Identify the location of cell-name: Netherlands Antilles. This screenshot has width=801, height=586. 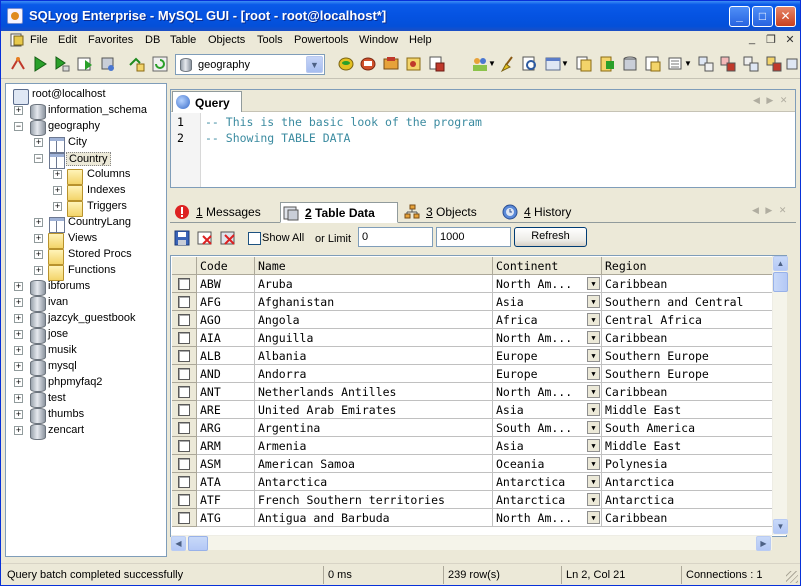
(374, 392).